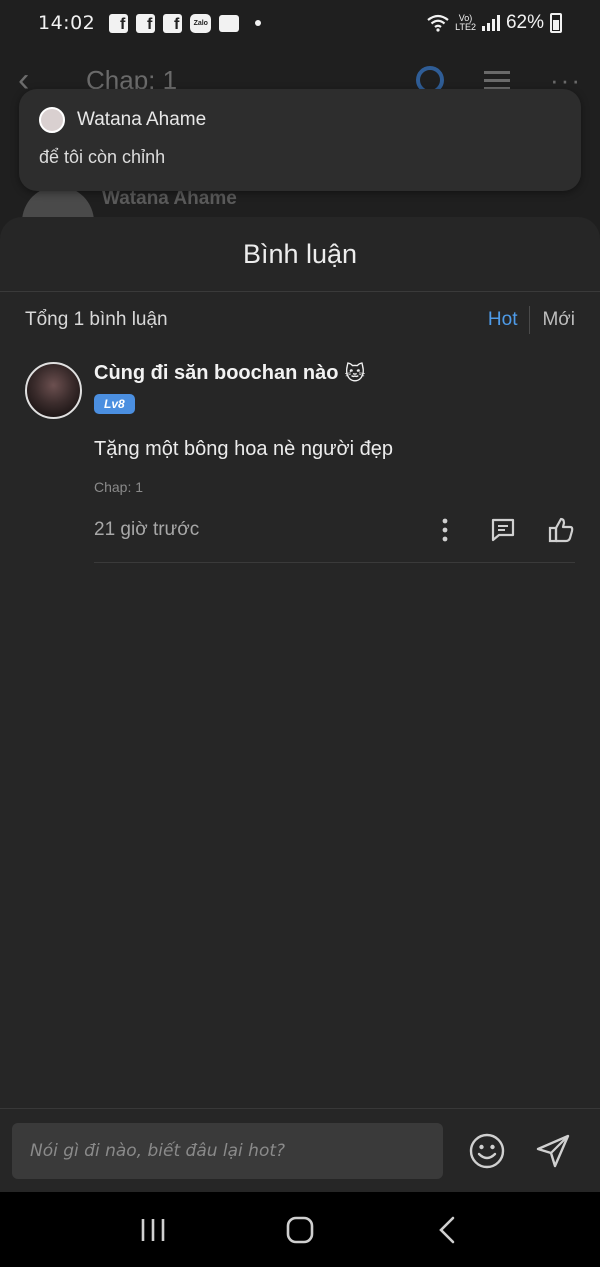 The height and width of the screenshot is (1267, 600). Describe the element at coordinates (438, 23) in the screenshot. I see `wifi-icon` at that location.